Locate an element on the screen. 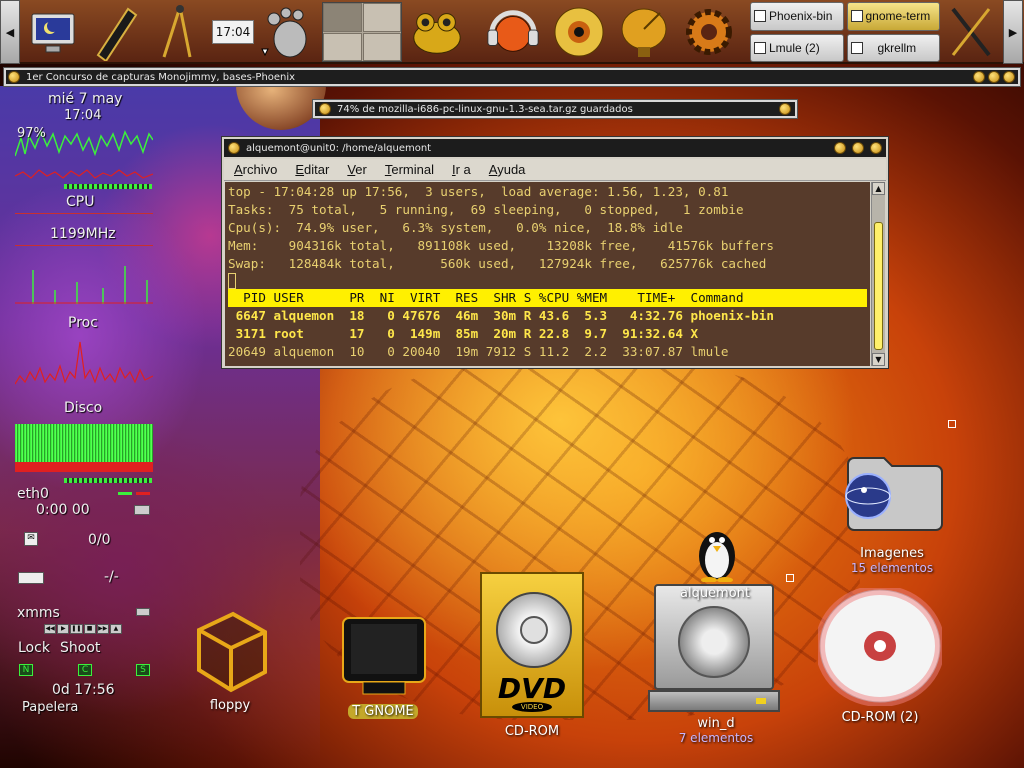 The height and width of the screenshot is (768, 1024). mail-count: 0/0 is located at coordinates (99, 540).